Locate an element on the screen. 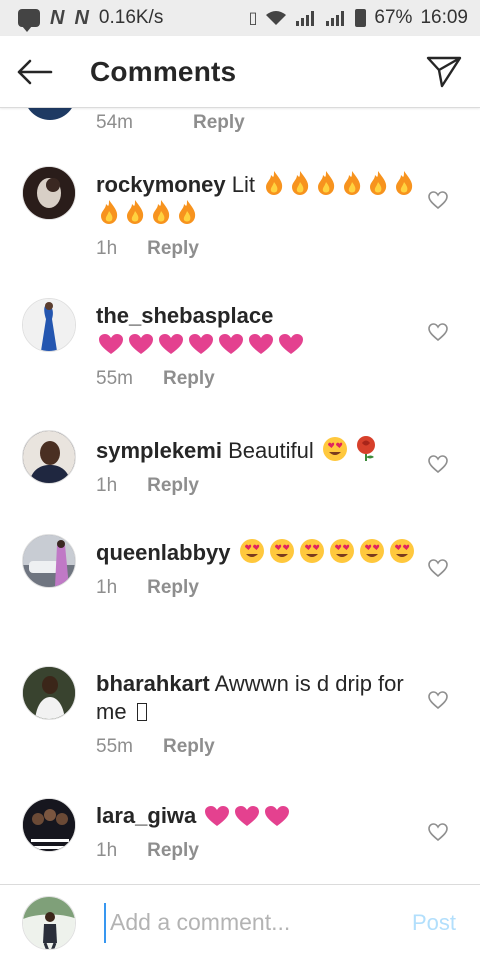 The width and height of the screenshot is (480, 960). arrow-left-icon is located at coordinates (35, 71).